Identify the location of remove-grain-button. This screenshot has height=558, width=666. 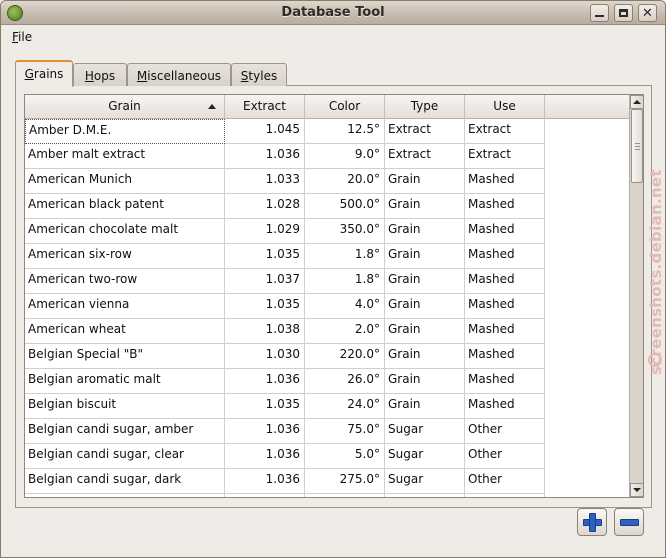
(629, 522).